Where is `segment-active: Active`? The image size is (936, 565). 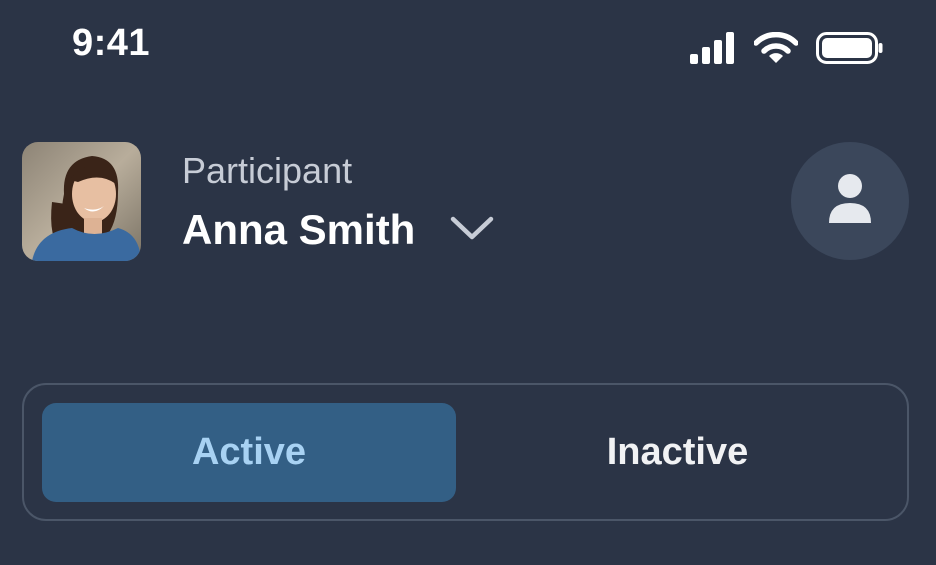 segment-active: Active is located at coordinates (249, 452).